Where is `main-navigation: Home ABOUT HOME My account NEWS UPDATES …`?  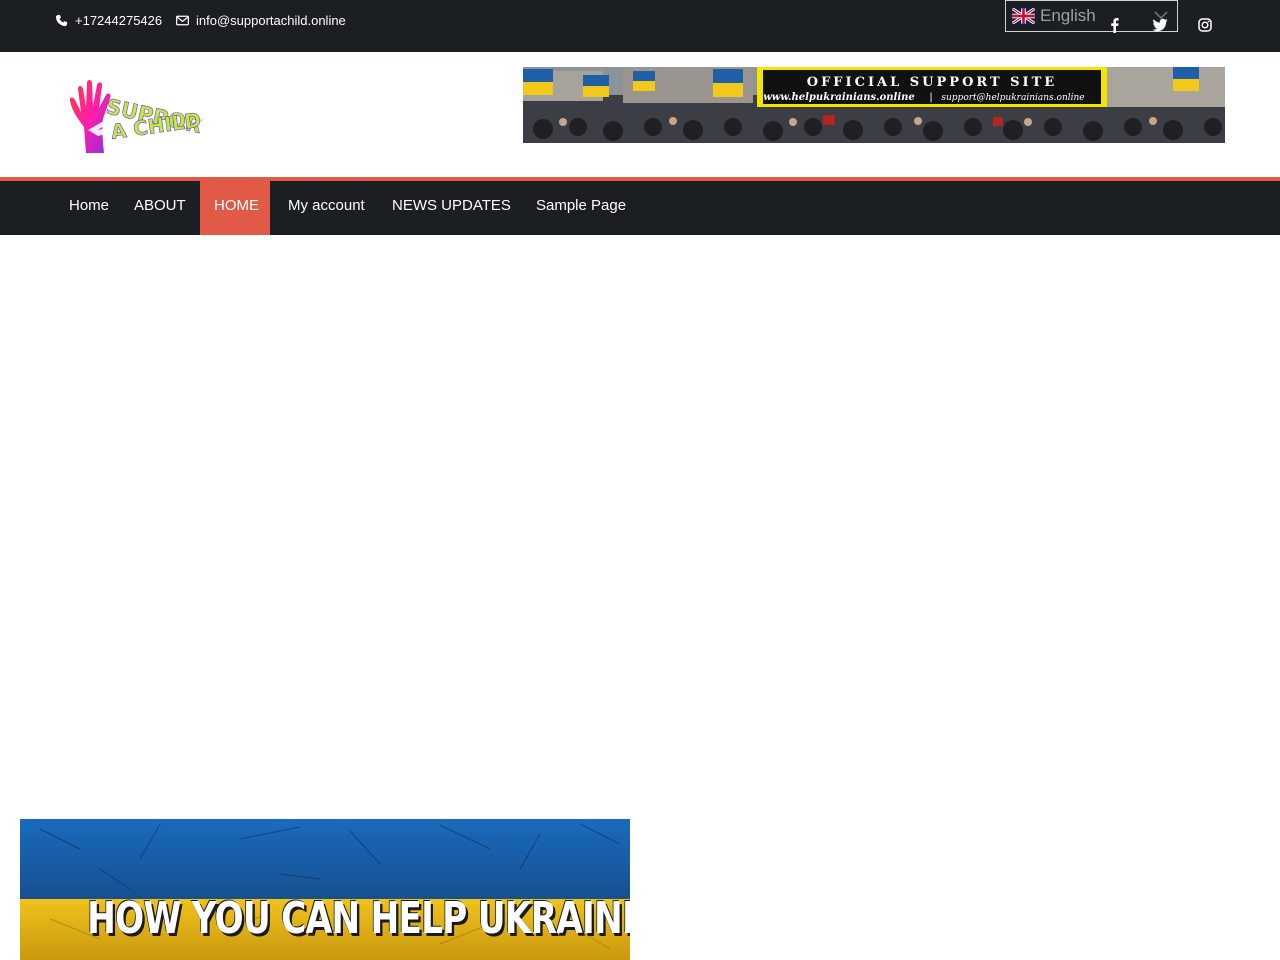
main-navigation: Home ABOUT HOME My account NEWS UPDATES … is located at coordinates (640, 208).